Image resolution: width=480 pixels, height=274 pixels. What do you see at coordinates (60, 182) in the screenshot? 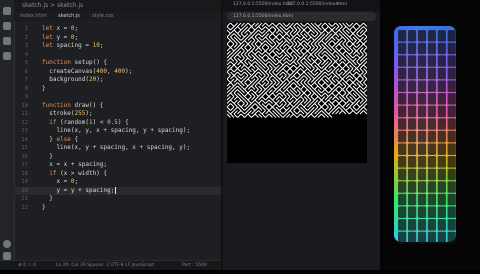
I see `code-text: x = 0;` at bounding box center [60, 182].